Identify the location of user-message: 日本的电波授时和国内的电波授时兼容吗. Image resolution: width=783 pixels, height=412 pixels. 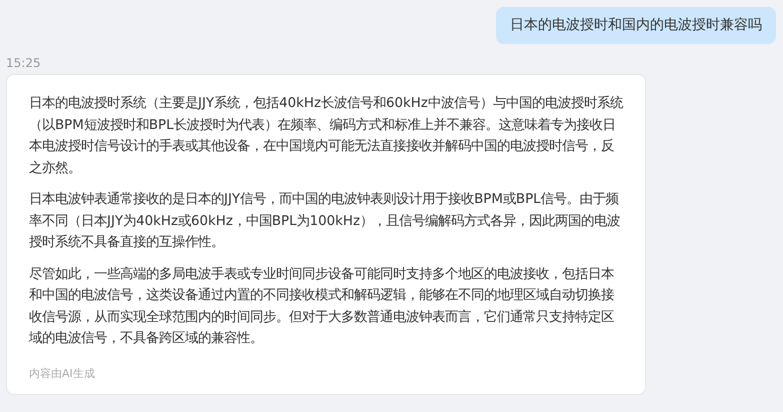
(636, 25).